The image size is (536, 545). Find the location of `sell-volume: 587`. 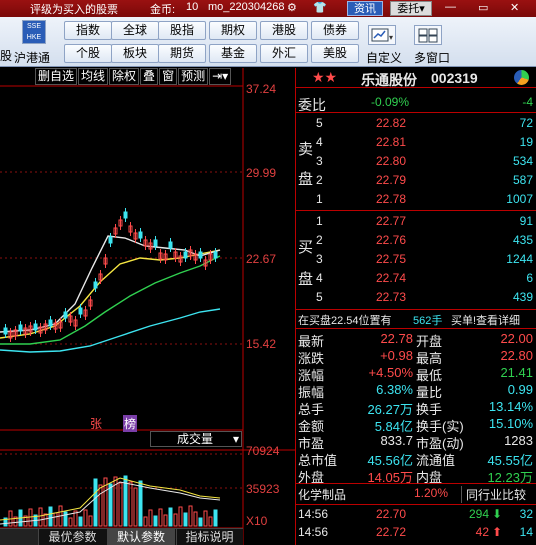

sell-volume: 587 is located at coordinates (522, 180).